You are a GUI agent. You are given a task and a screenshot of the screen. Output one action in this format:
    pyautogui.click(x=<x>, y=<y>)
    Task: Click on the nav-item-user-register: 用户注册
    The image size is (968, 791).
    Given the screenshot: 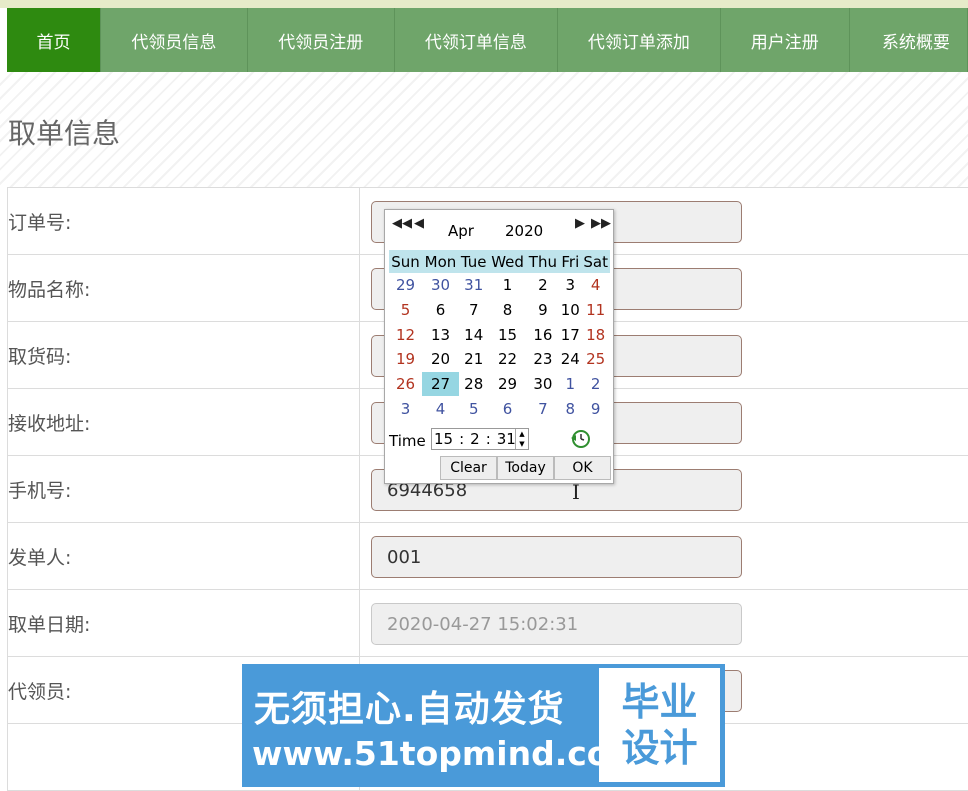 What is the action you would take?
    pyautogui.click(x=785, y=40)
    